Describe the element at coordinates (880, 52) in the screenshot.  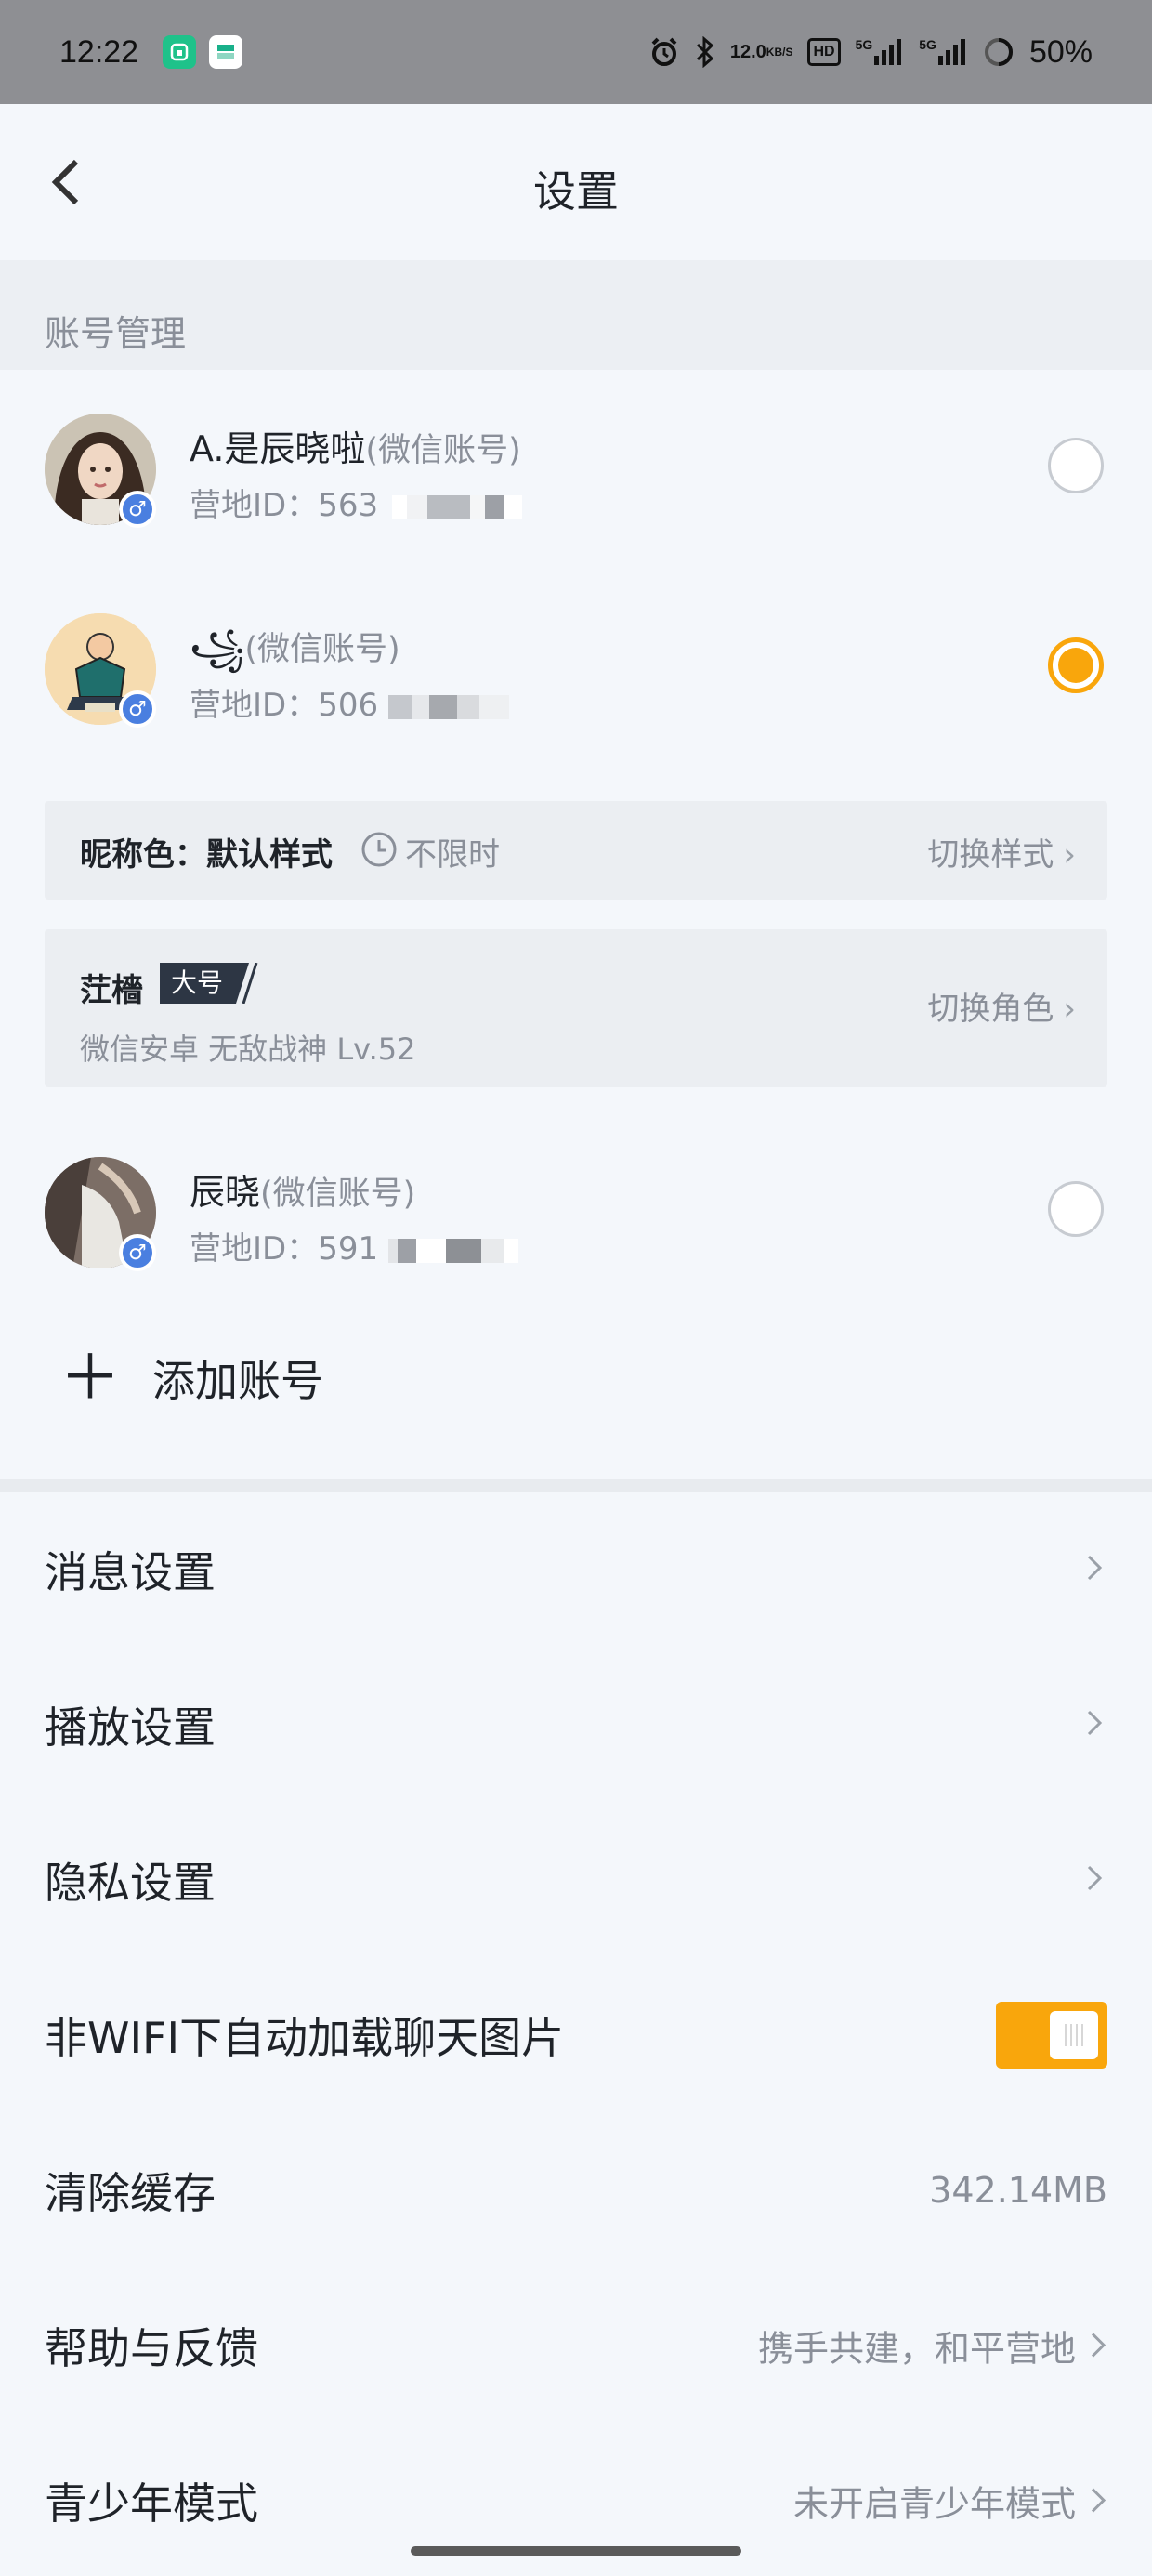
I see `signal-icon-1: 5G` at that location.